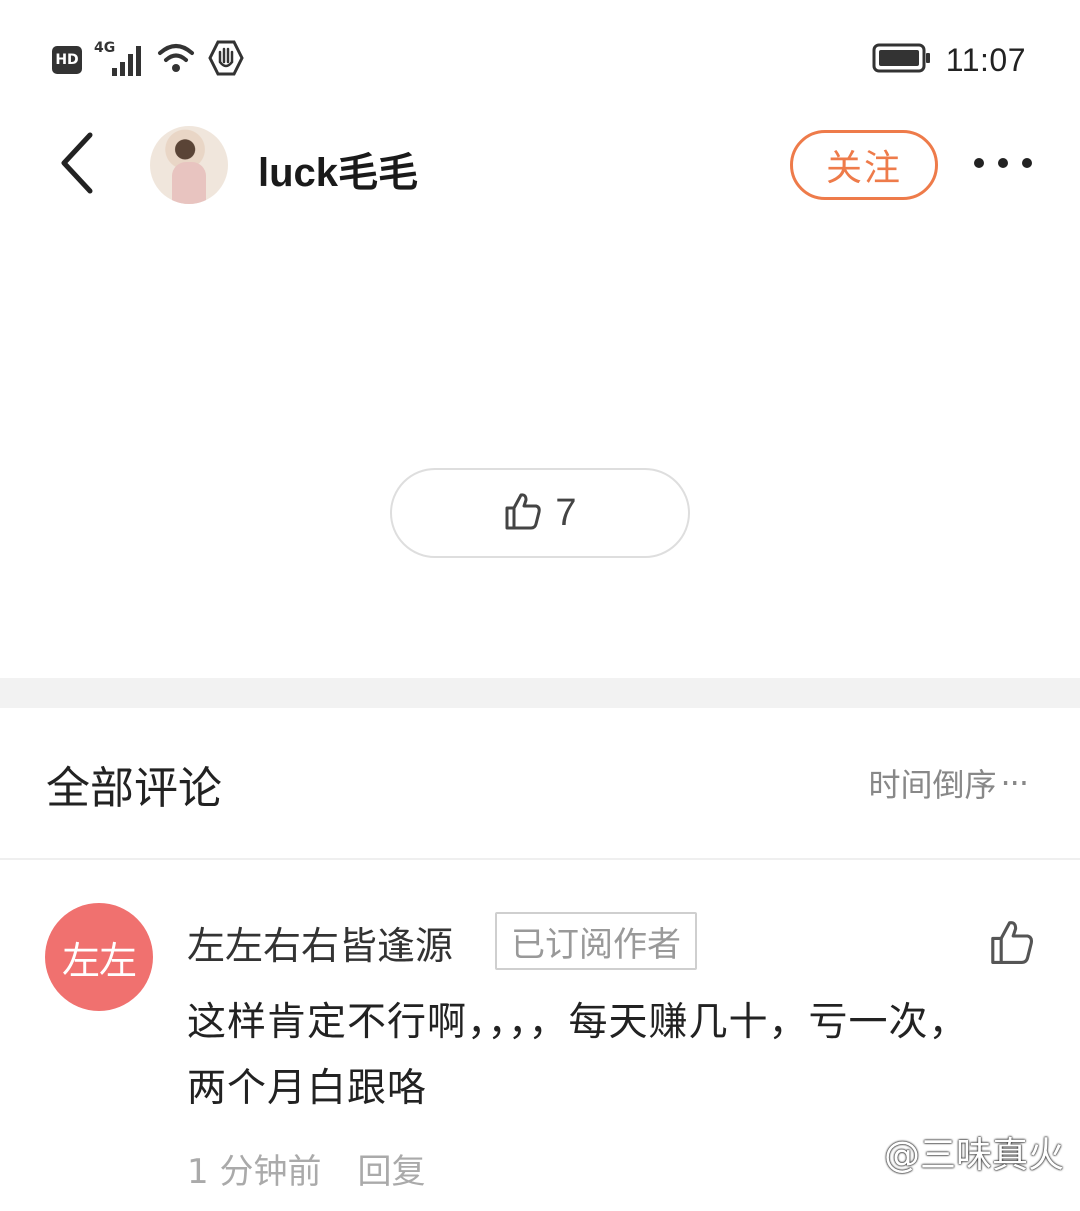 This screenshot has height=1211, width=1080. Describe the element at coordinates (985, 59) in the screenshot. I see `clock: 11:07` at that location.